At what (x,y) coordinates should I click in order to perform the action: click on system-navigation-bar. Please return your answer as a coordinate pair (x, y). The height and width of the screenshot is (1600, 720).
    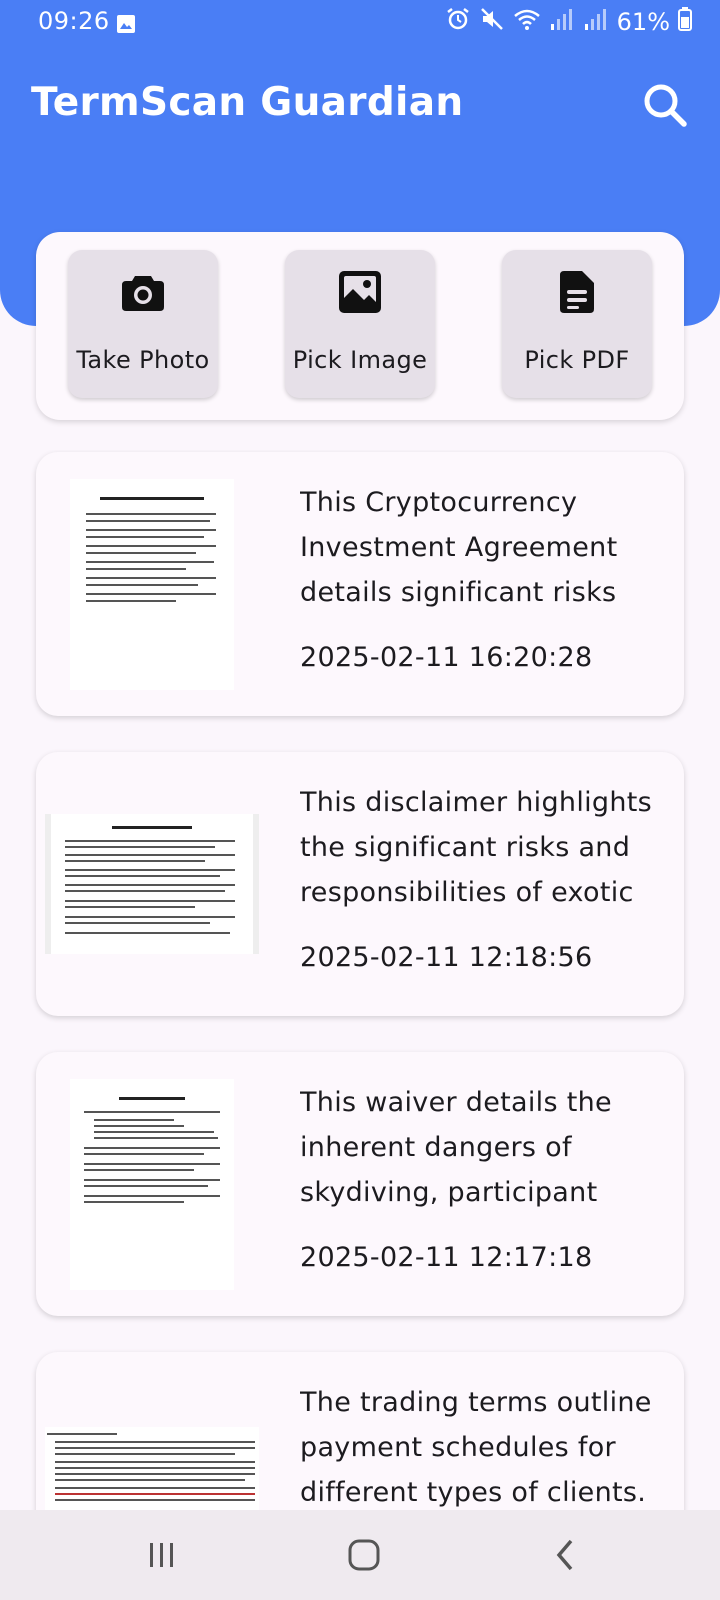
    Looking at the image, I should click on (360, 1555).